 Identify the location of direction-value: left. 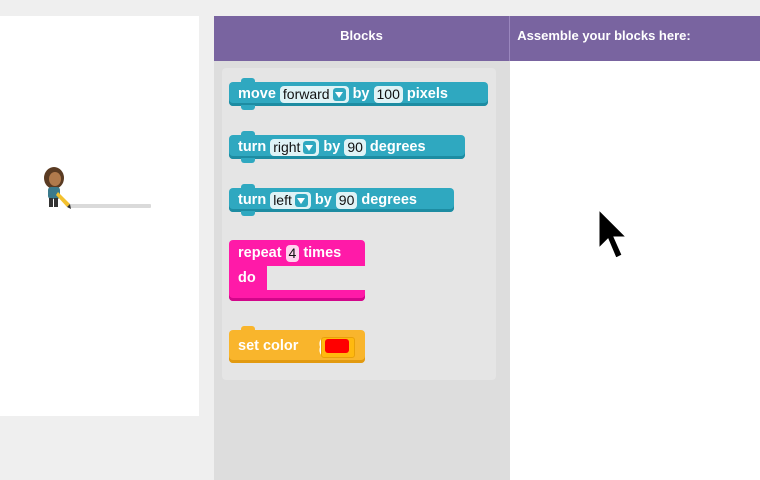
(282, 200).